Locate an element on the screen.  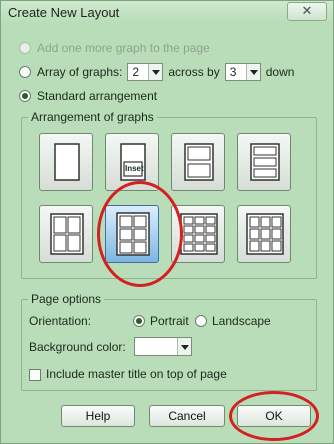
two-rows-graph-icon is located at coordinates (199, 162).